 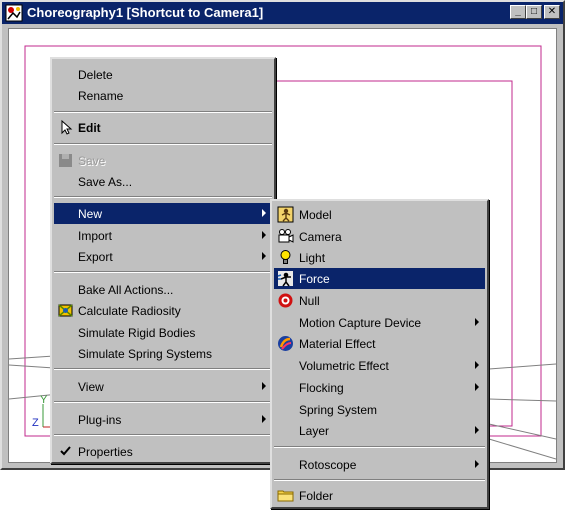 What do you see at coordinates (379, 343) in the screenshot?
I see `submenu-material-effect: Material Effect` at bounding box center [379, 343].